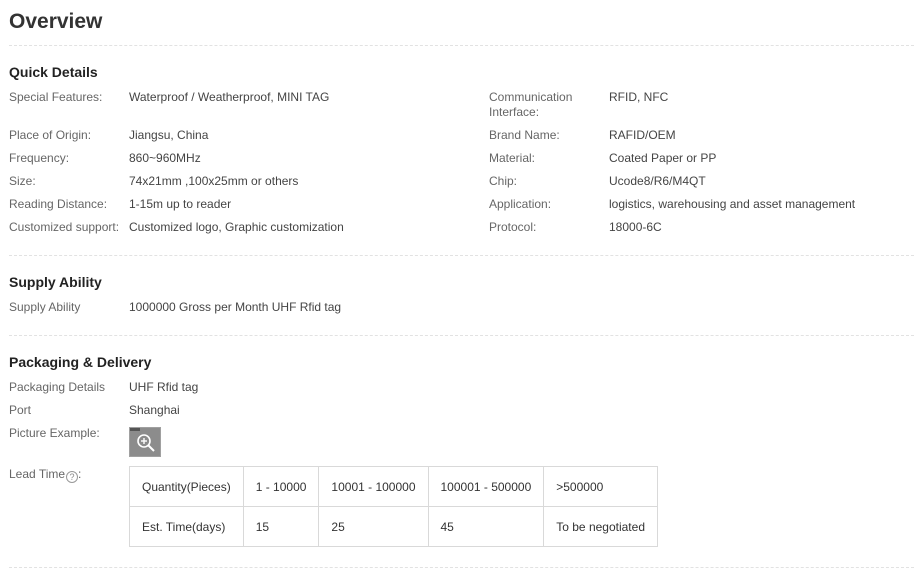 Image resolution: width=917 pixels, height=579 pixels. What do you see at coordinates (164, 387) in the screenshot?
I see `detail-value: UHF Rfid tag` at bounding box center [164, 387].